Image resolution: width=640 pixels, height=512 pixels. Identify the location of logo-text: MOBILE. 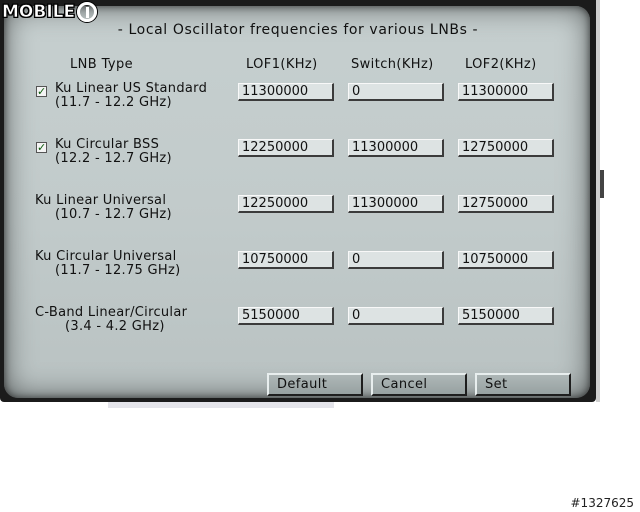
(39, 12).